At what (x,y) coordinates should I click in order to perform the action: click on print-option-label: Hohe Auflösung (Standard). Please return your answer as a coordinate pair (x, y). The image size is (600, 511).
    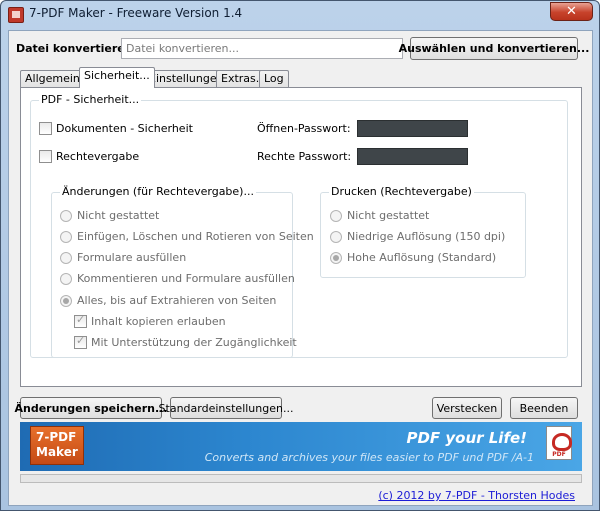
    Looking at the image, I should click on (422, 257).